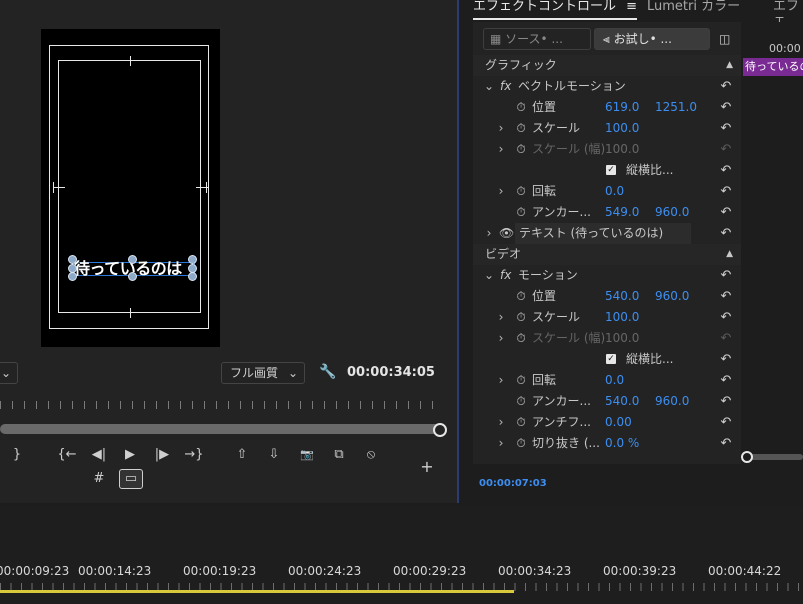 The width and height of the screenshot is (803, 604). I want to click on value-y: 1251.0, so click(676, 107).